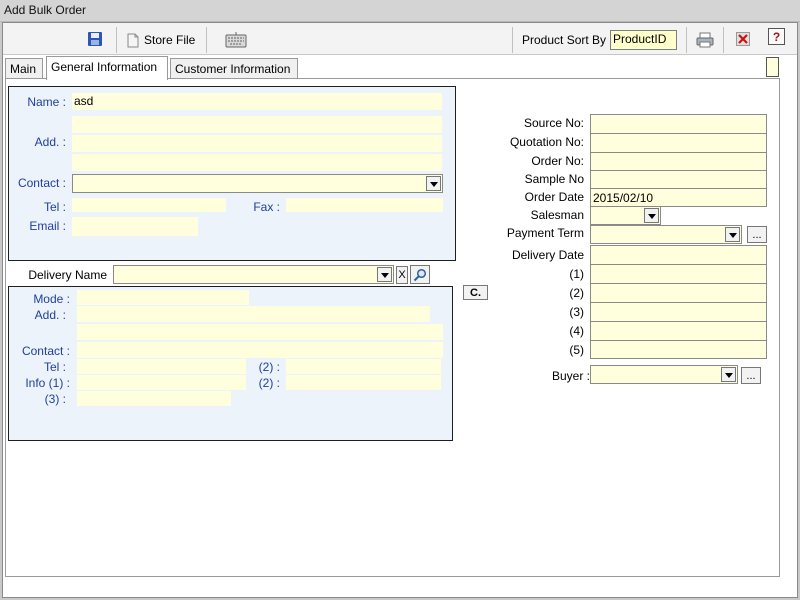 Image resolution: width=800 pixels, height=600 pixels. Describe the element at coordinates (269, 367) in the screenshot. I see `delivery-tel2-label: (2) :` at that location.